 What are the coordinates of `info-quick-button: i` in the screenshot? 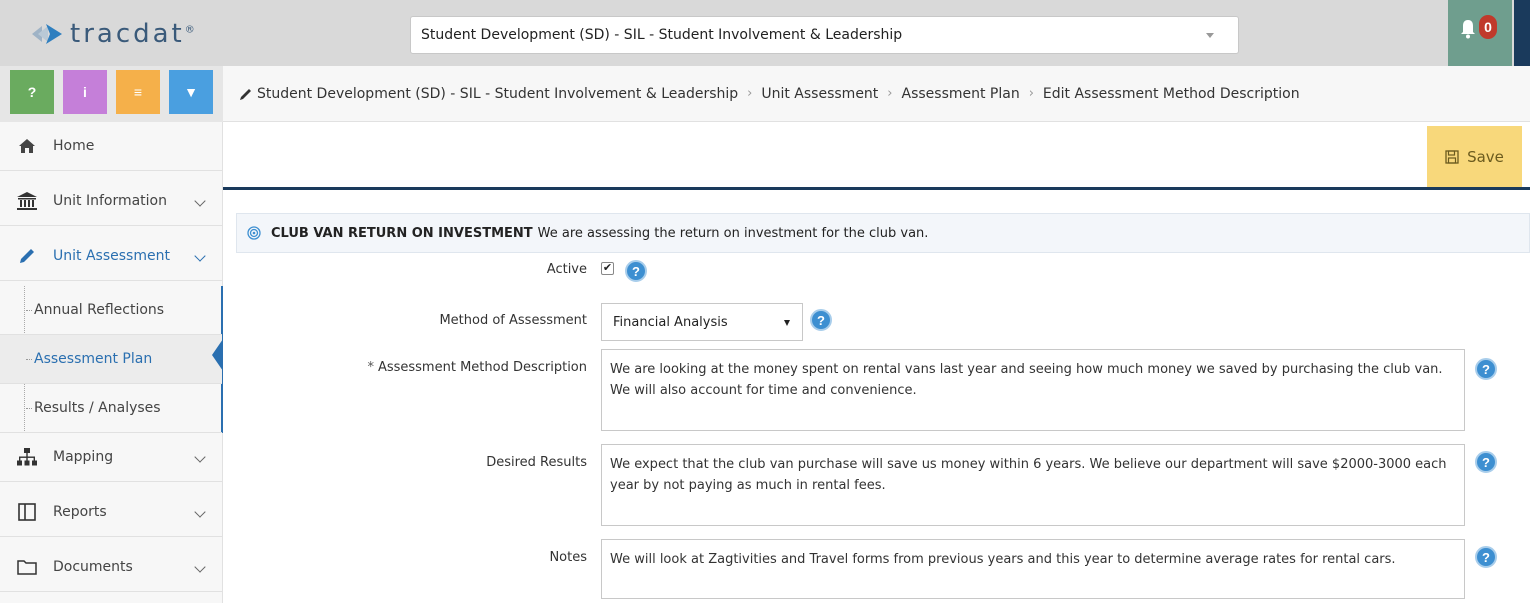 It's located at (85, 92).